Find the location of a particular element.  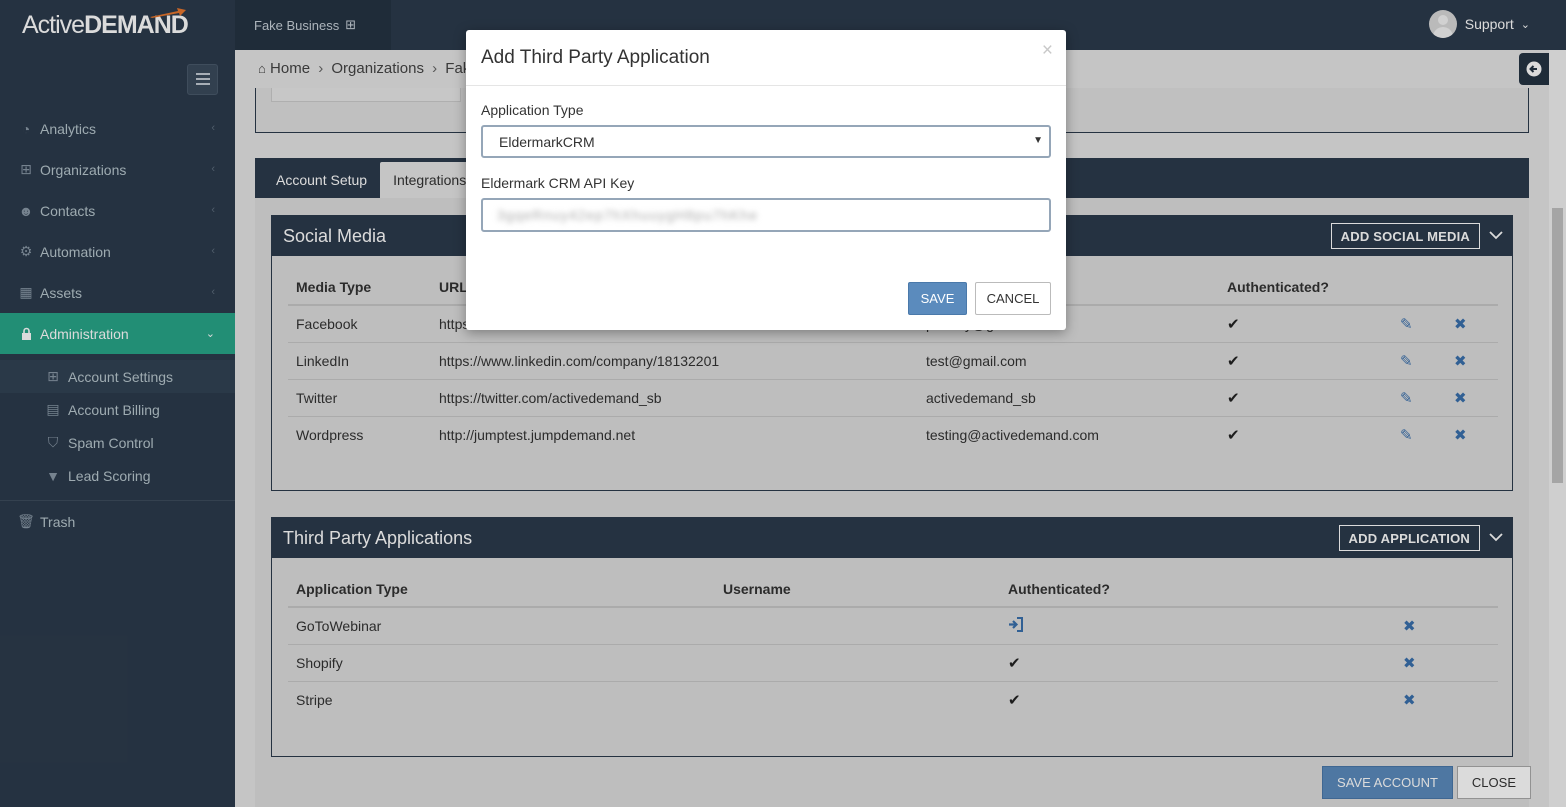

api-key-input: 3gqeRnuy42ep7hXhuuygH8pu7hKhe is located at coordinates (766, 215).